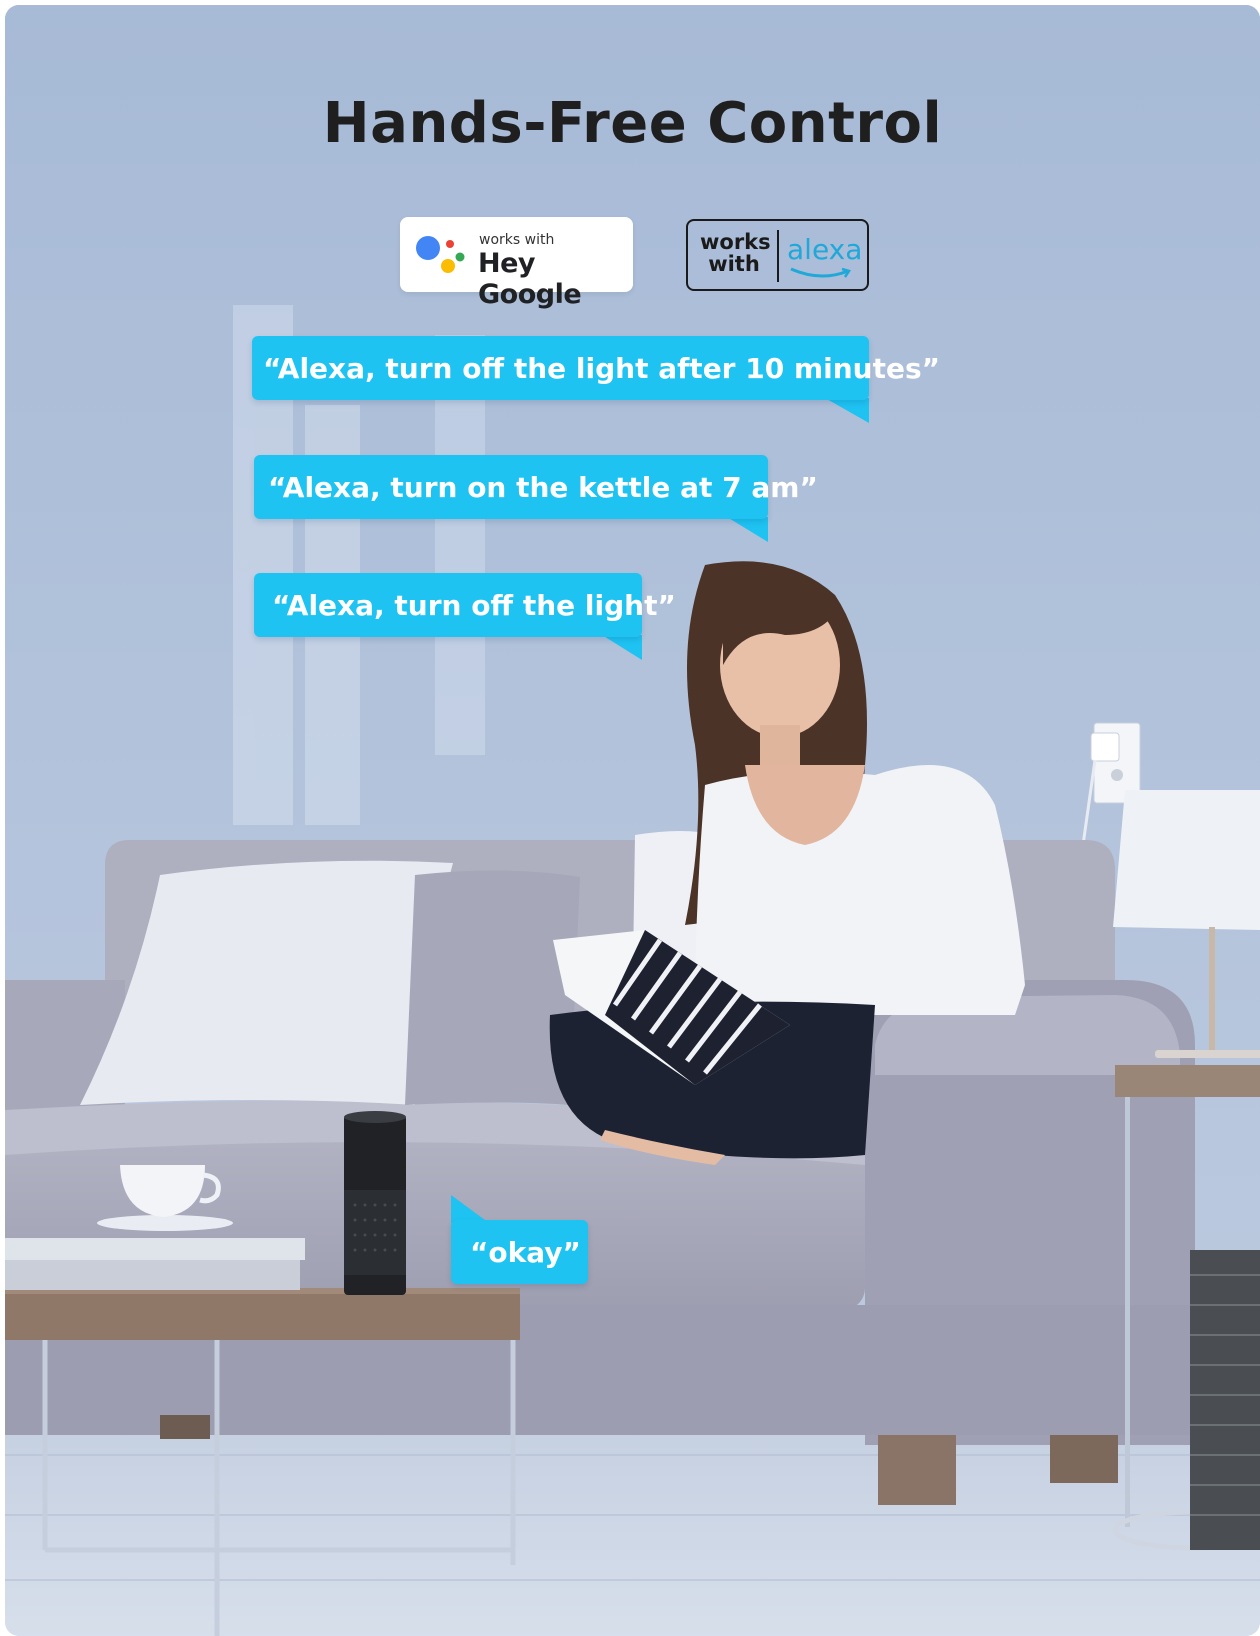 The width and height of the screenshot is (1260, 1636). I want to click on stacked-books, so click(155, 1264).